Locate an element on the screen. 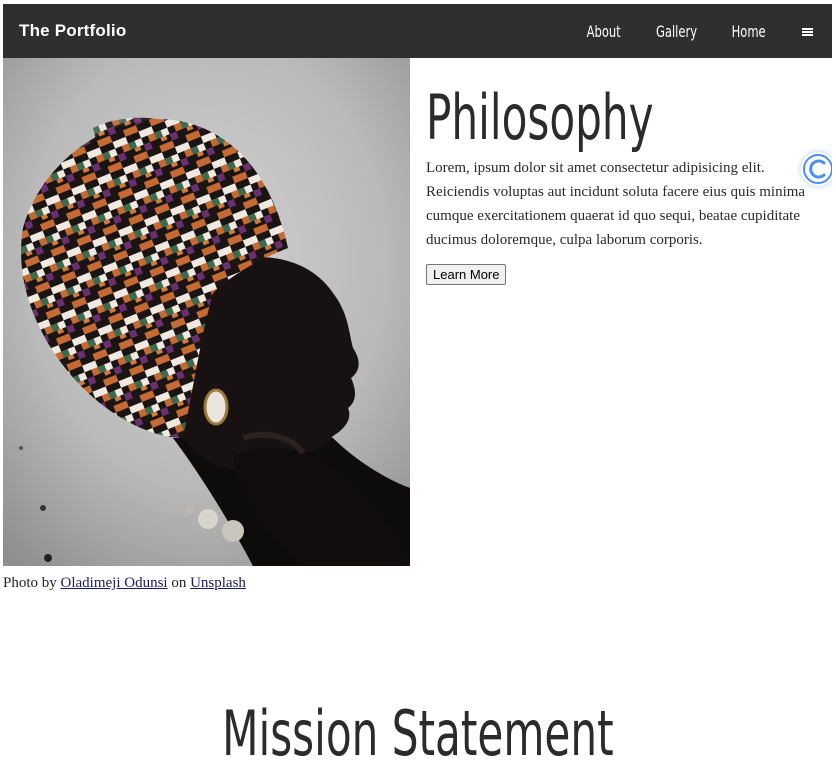 This screenshot has height=771, width=836. brand-title: The Portfolio is located at coordinates (72, 31).